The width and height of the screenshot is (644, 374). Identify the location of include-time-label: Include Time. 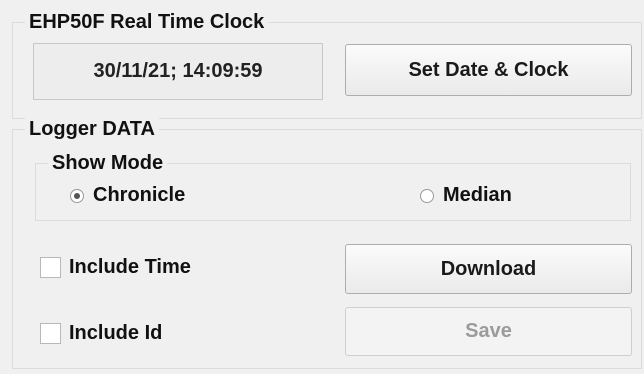
(130, 267).